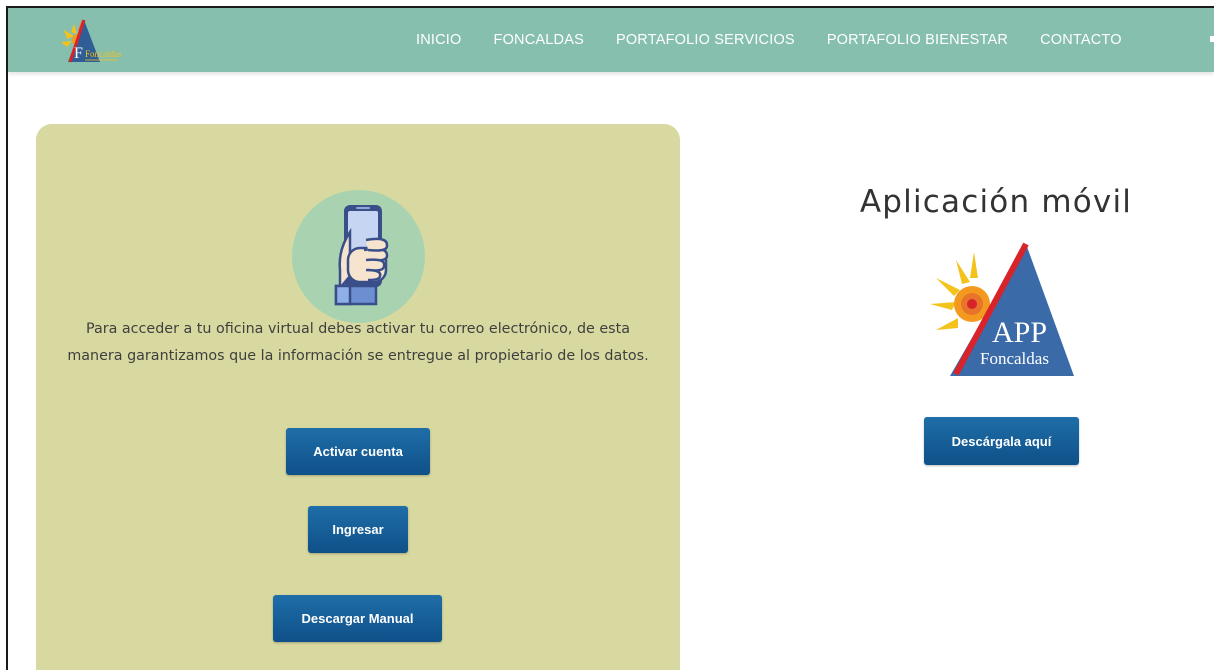  What do you see at coordinates (1073, 40) in the screenshot?
I see `nav-item-contacto: CONTACTO` at bounding box center [1073, 40].